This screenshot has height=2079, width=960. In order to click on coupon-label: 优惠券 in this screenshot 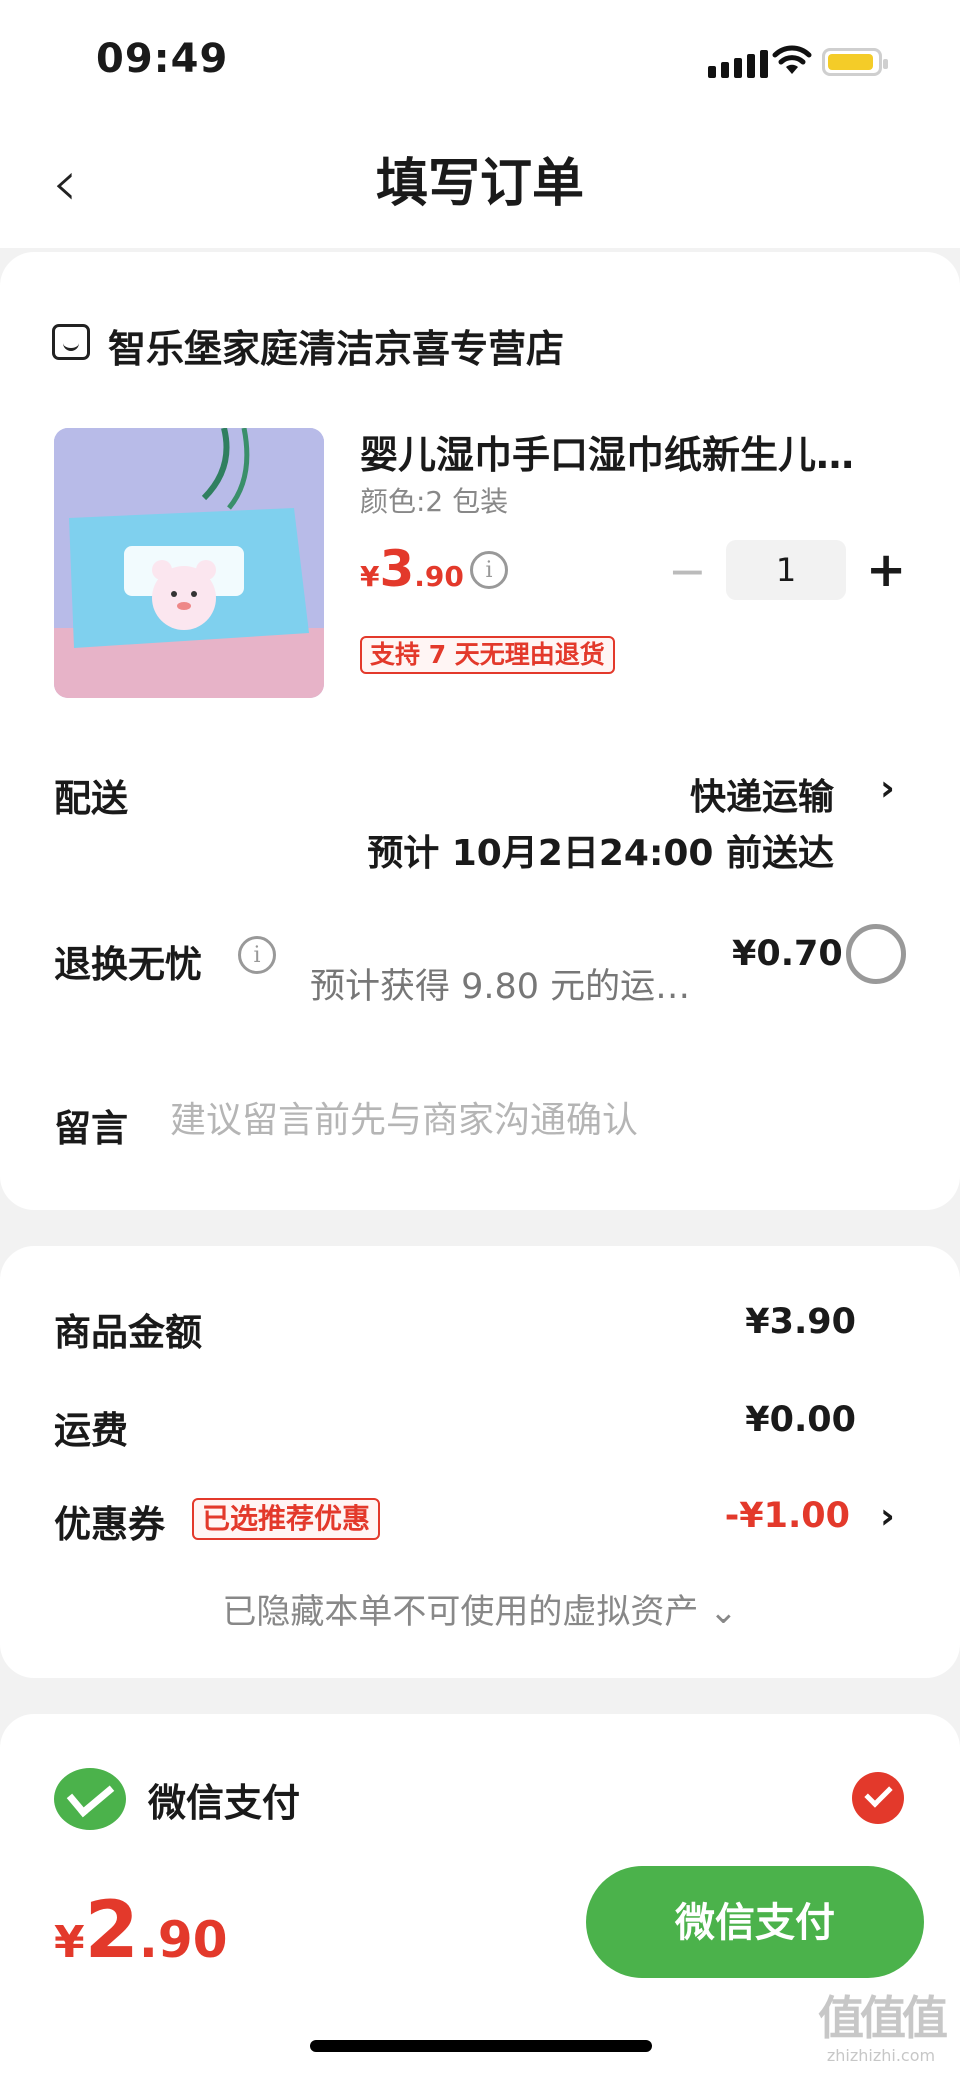, I will do `click(109, 1521)`.